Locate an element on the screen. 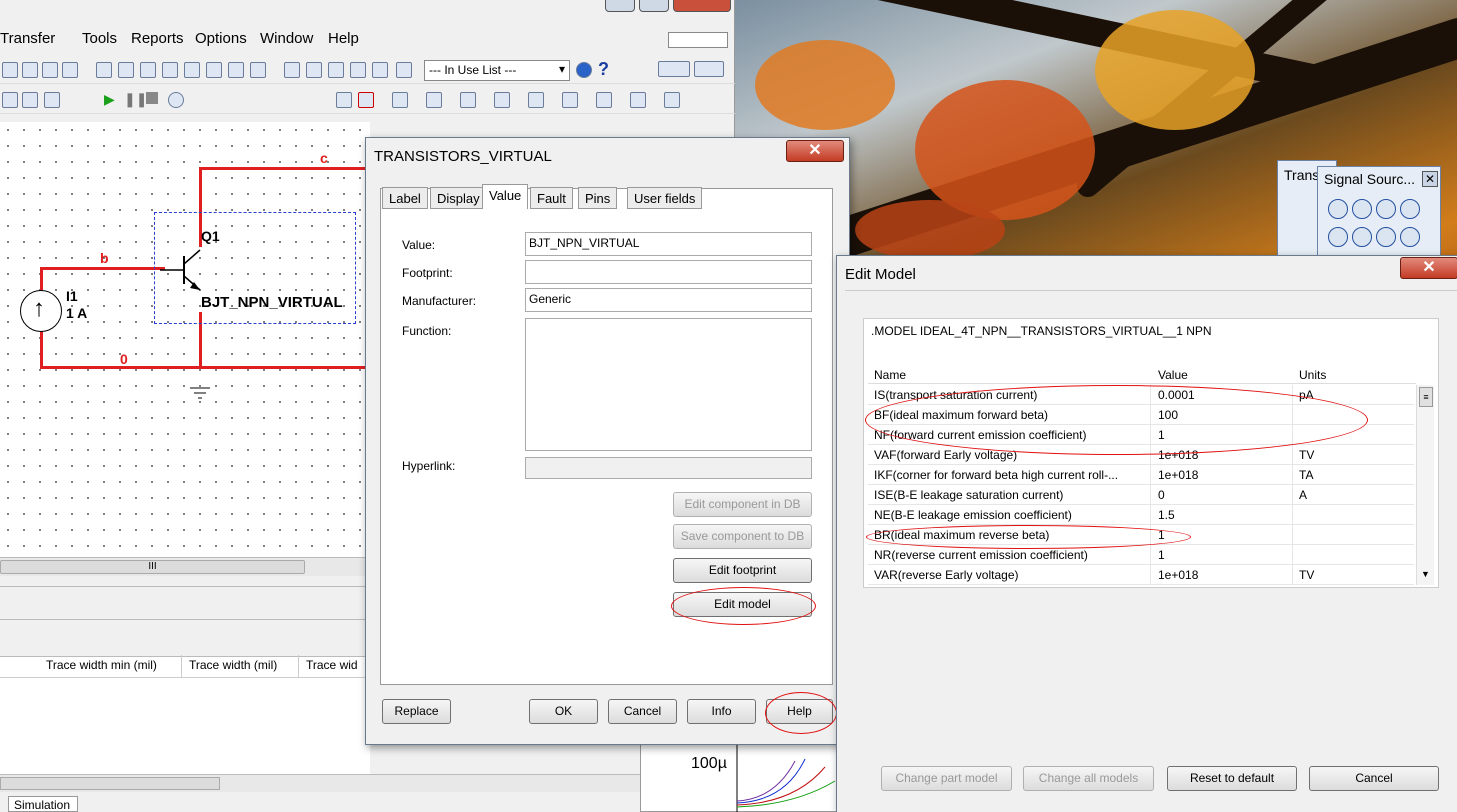 Image resolution: width=1457 pixels, height=812 pixels. grid-icon is located at coordinates (126, 70).